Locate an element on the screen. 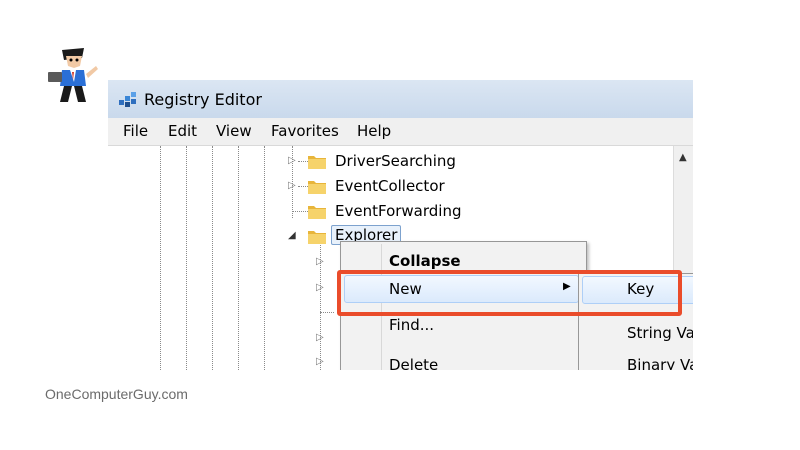  title-bar: Registry Editor is located at coordinates (400, 99).